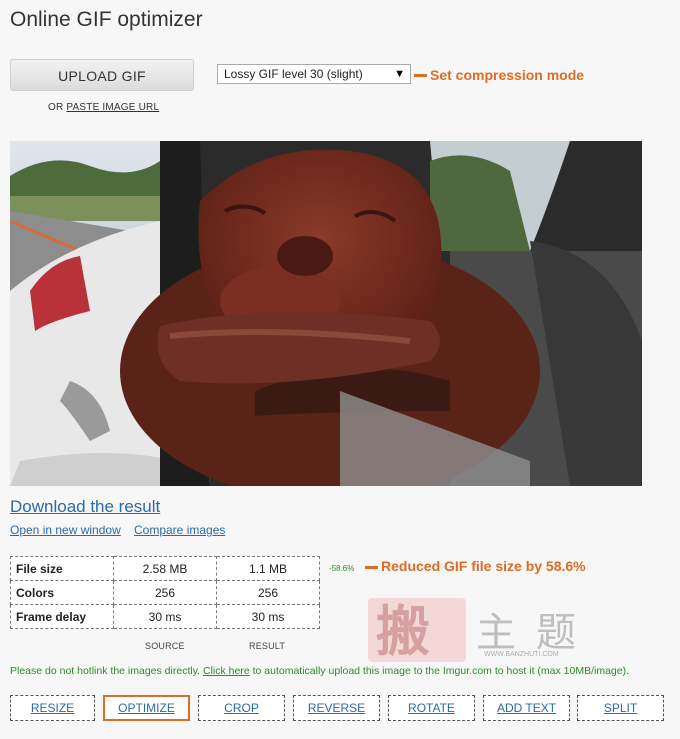 The height and width of the screenshot is (739, 680). I want to click on tool-tab-label: CROP, so click(241, 708).